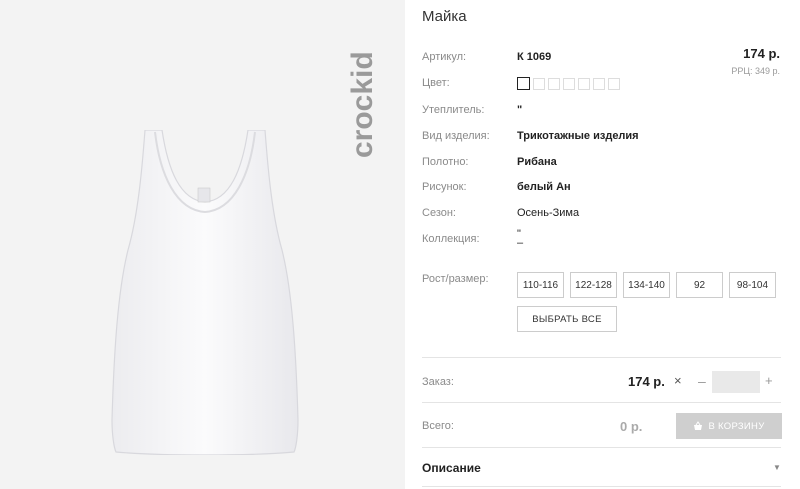 The image size is (800, 489). I want to click on brand-logo-text: crockid, so click(362, 104).